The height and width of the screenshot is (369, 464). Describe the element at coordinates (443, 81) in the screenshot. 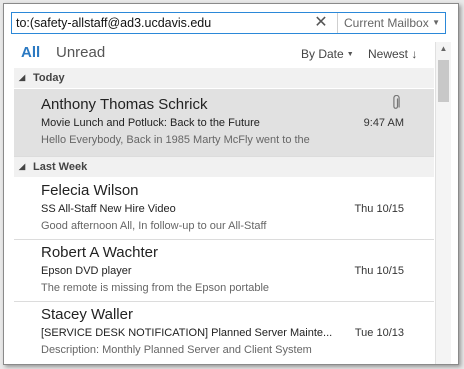

I see `scroll-thumb` at that location.